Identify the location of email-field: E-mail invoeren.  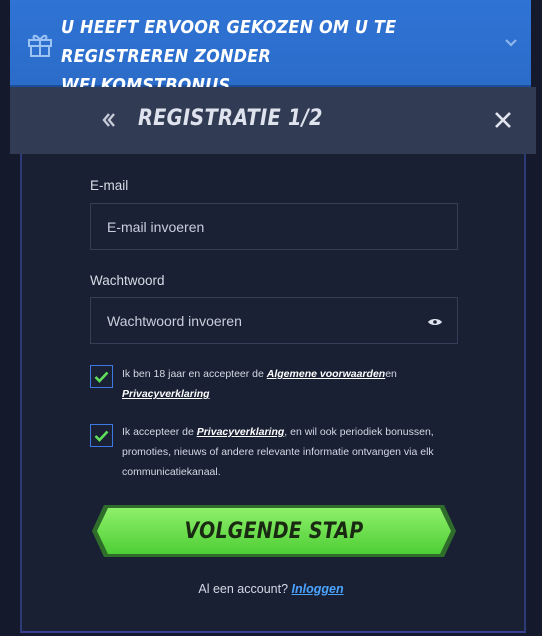
(274, 226).